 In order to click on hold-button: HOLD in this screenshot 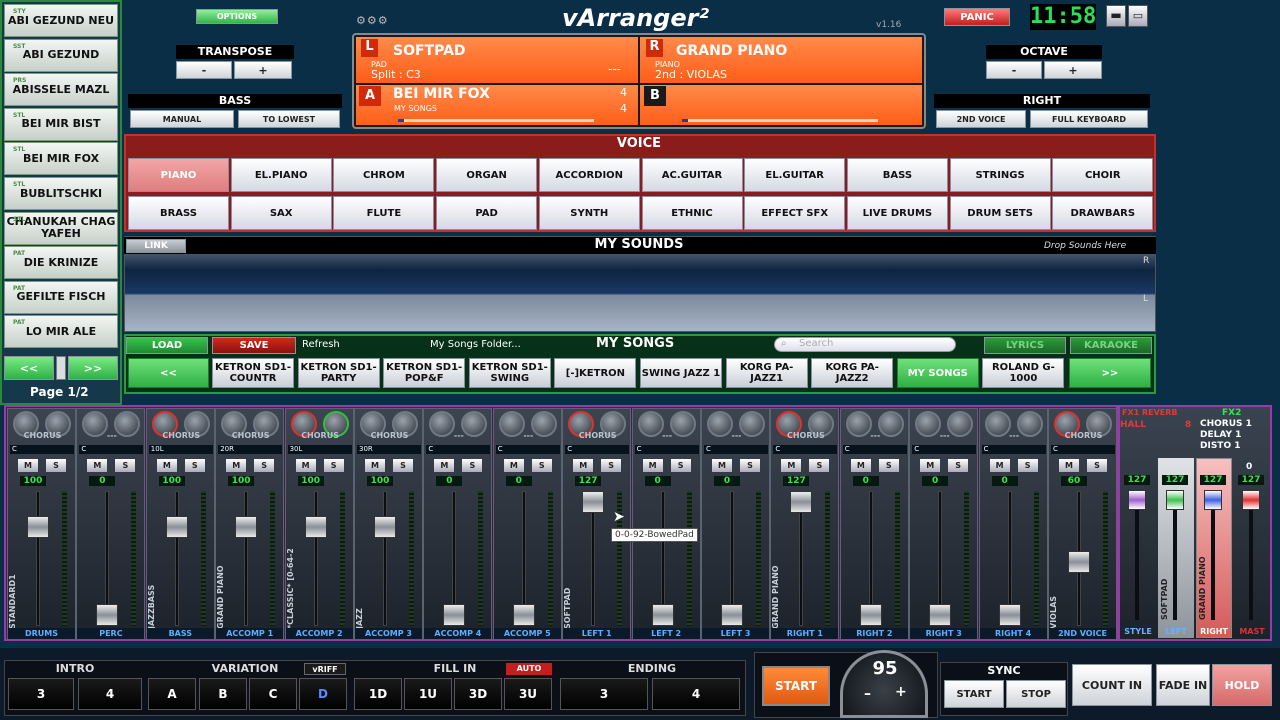, I will do `click(1242, 685)`.